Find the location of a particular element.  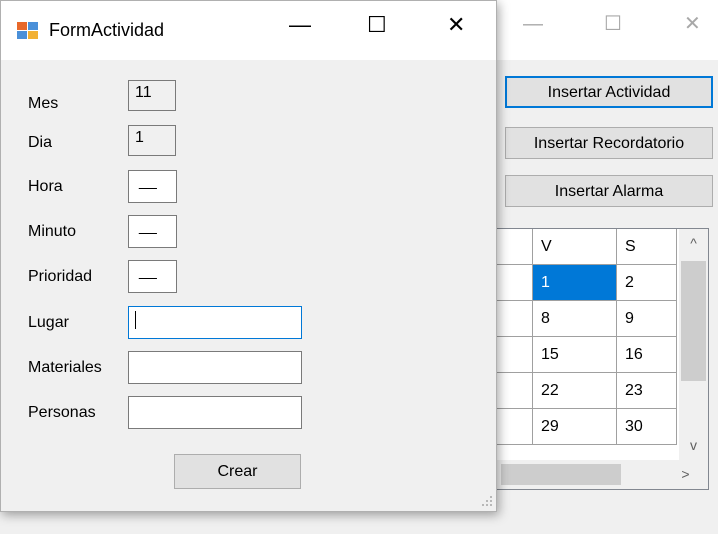

hora-input-value: __ is located at coordinates (148, 181).